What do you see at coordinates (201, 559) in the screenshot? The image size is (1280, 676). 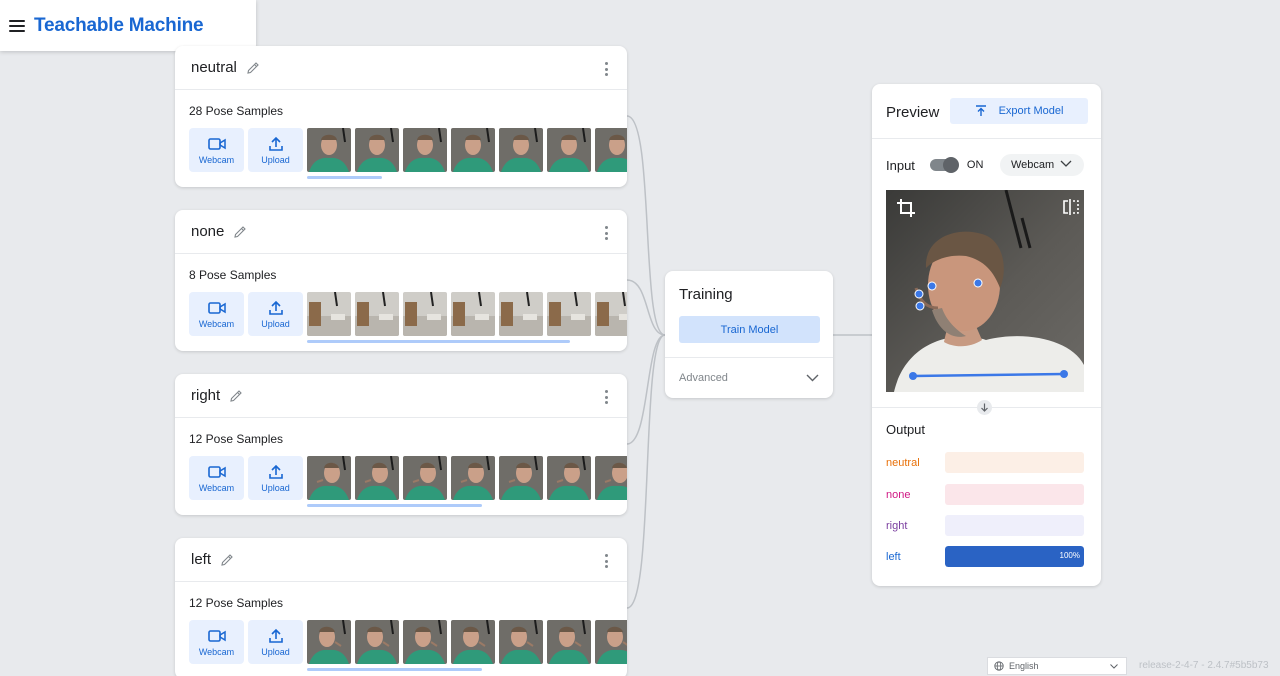 I see `class-name: left` at bounding box center [201, 559].